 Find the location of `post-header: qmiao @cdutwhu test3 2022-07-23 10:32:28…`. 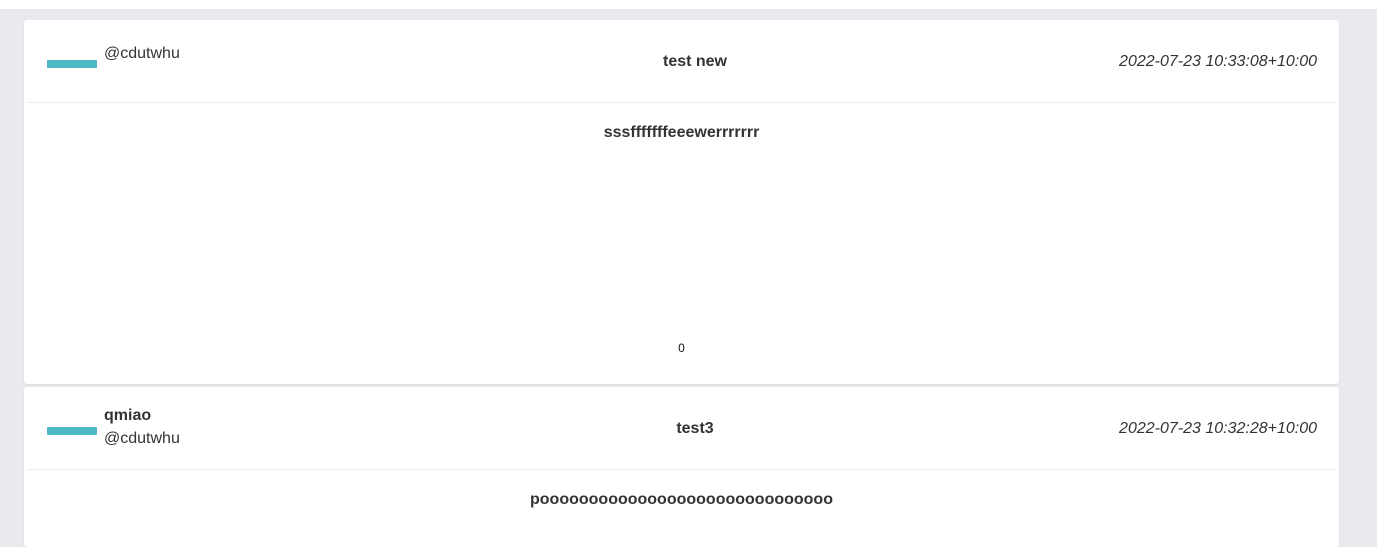

post-header: qmiao @cdutwhu test3 2022-07-23 10:32:28… is located at coordinates (681, 428).